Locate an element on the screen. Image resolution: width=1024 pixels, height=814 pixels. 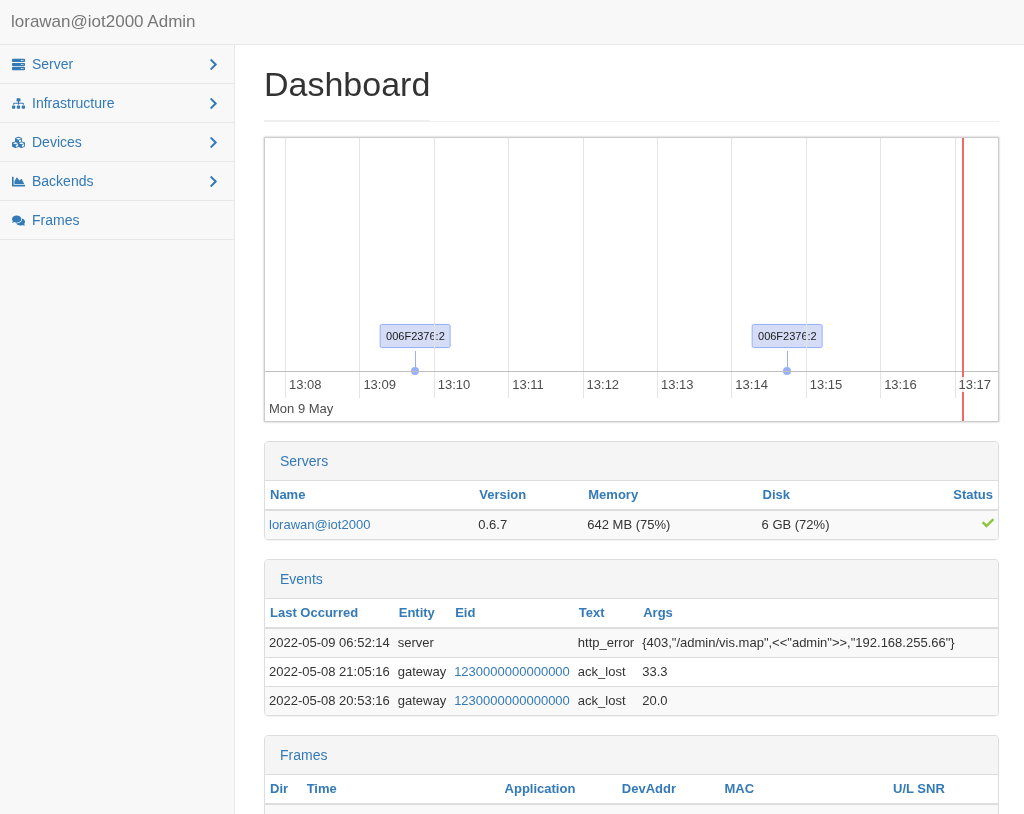
time-tick-label: 13:15 is located at coordinates (826, 384).